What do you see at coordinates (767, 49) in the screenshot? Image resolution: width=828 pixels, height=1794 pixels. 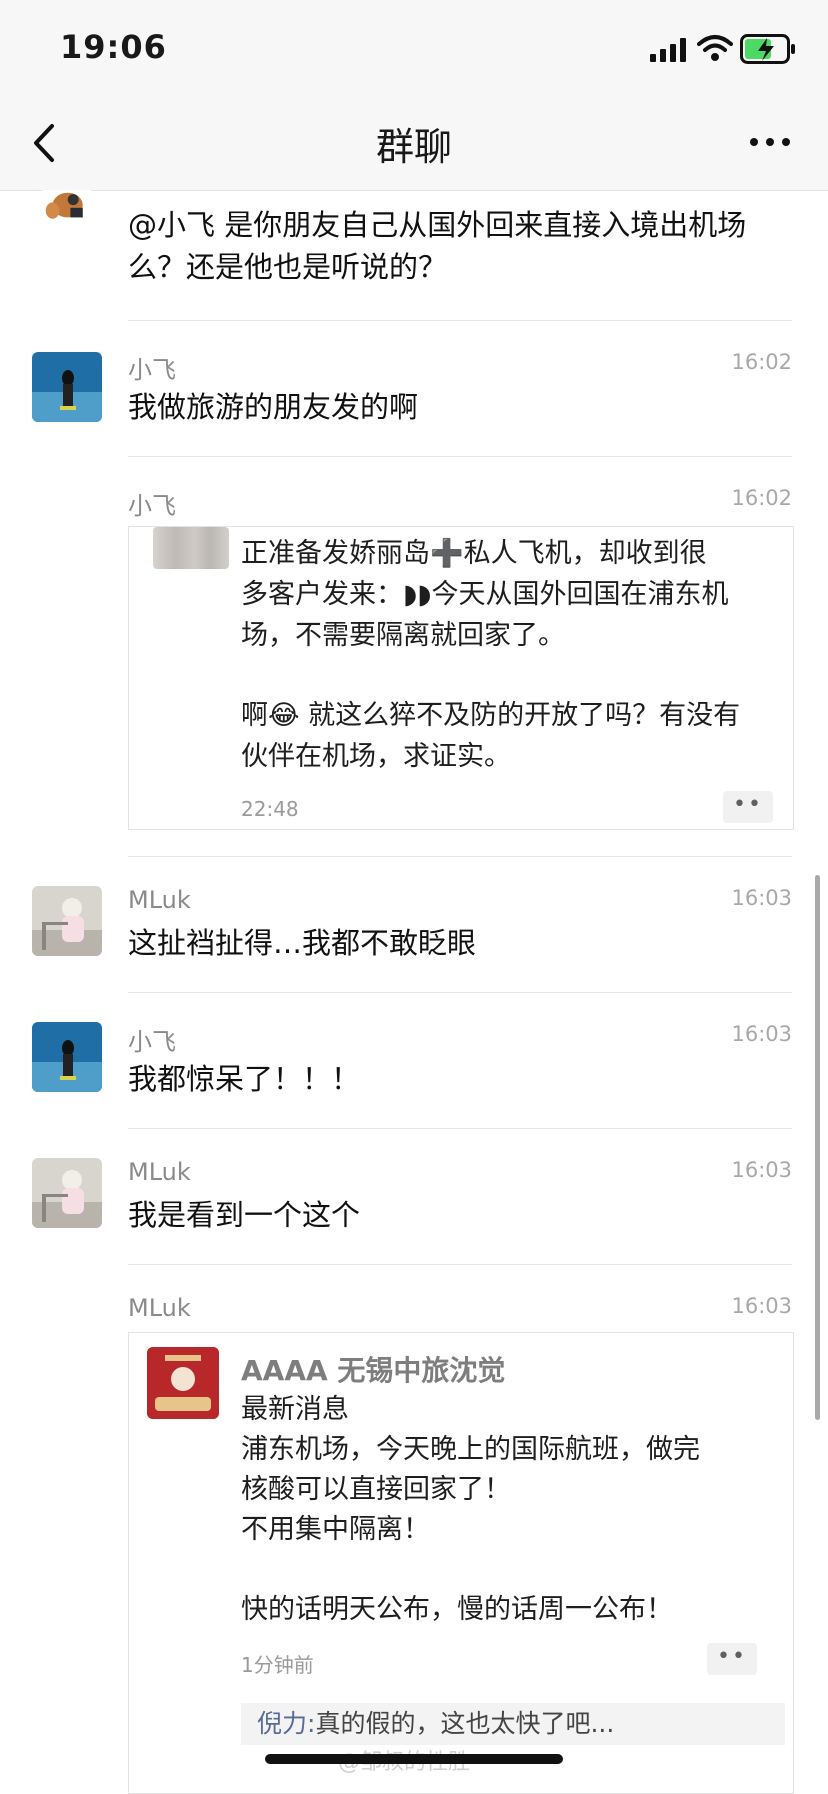 I see `battery-charging-icon` at bounding box center [767, 49].